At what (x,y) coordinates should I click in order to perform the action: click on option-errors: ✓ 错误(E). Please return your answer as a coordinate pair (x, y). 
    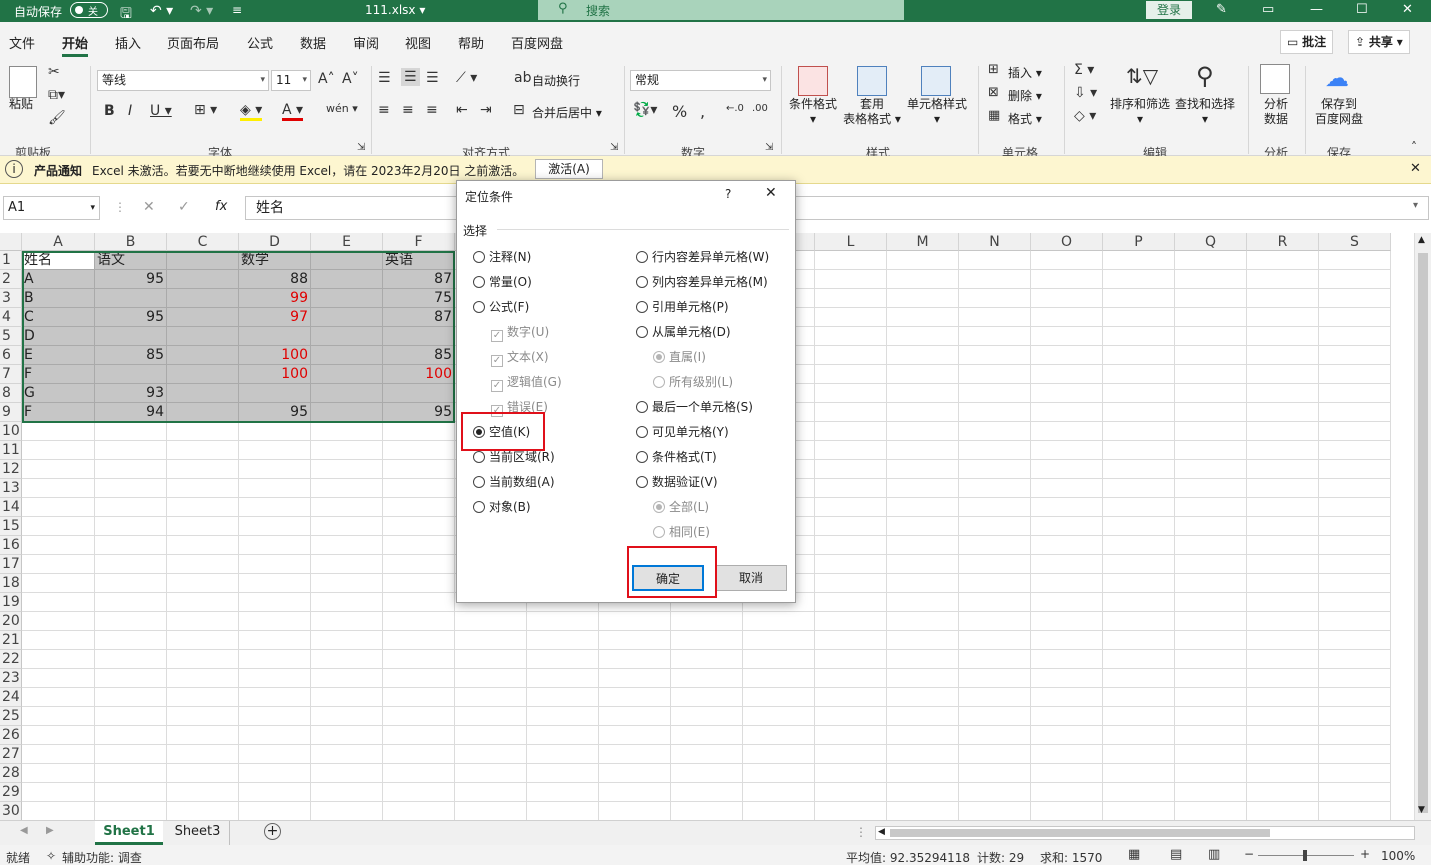
    Looking at the image, I should click on (519, 408).